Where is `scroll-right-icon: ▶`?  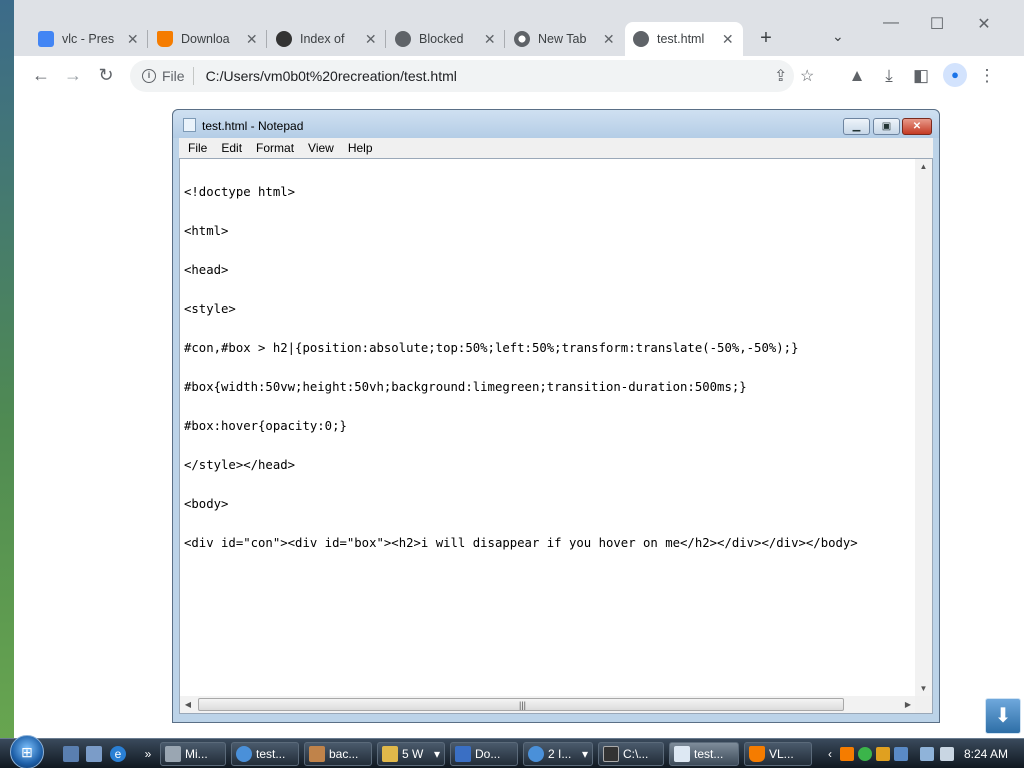
scroll-right-icon: ▶ is located at coordinates (908, 704).